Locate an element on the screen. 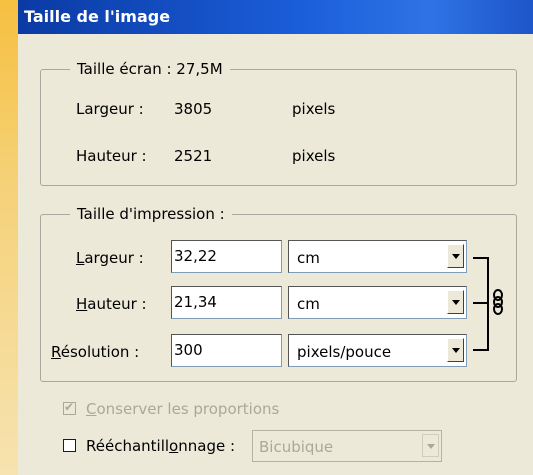  resample-label-b: nnage : is located at coordinates (207, 446).